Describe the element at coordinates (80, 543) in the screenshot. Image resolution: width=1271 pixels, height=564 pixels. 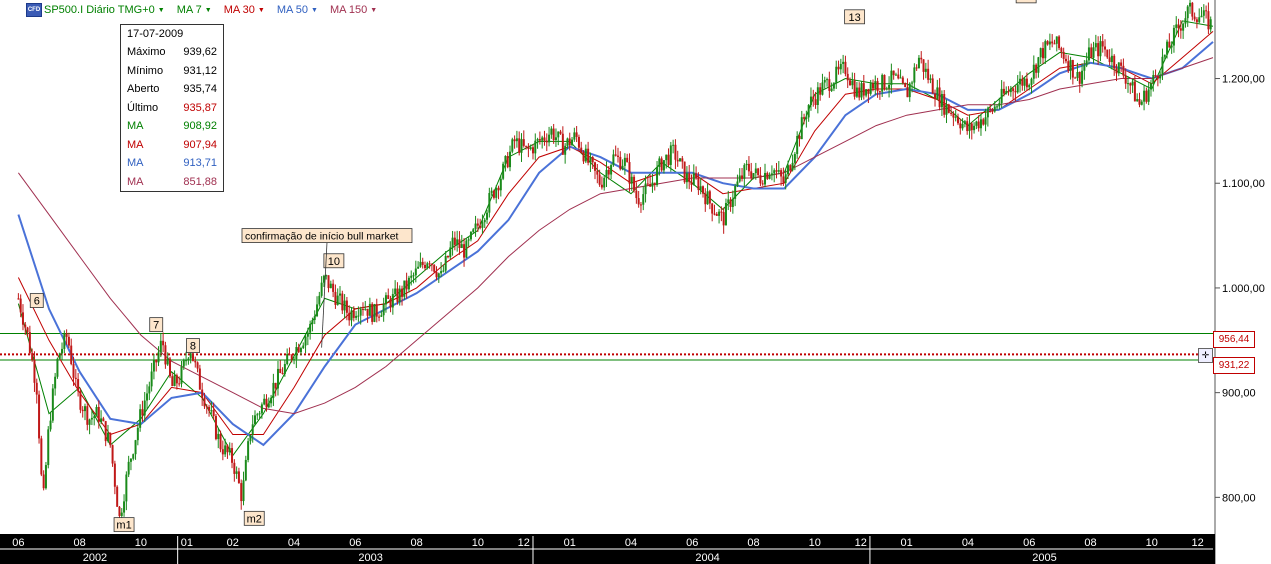
I see `month-tick-label: 08` at that location.